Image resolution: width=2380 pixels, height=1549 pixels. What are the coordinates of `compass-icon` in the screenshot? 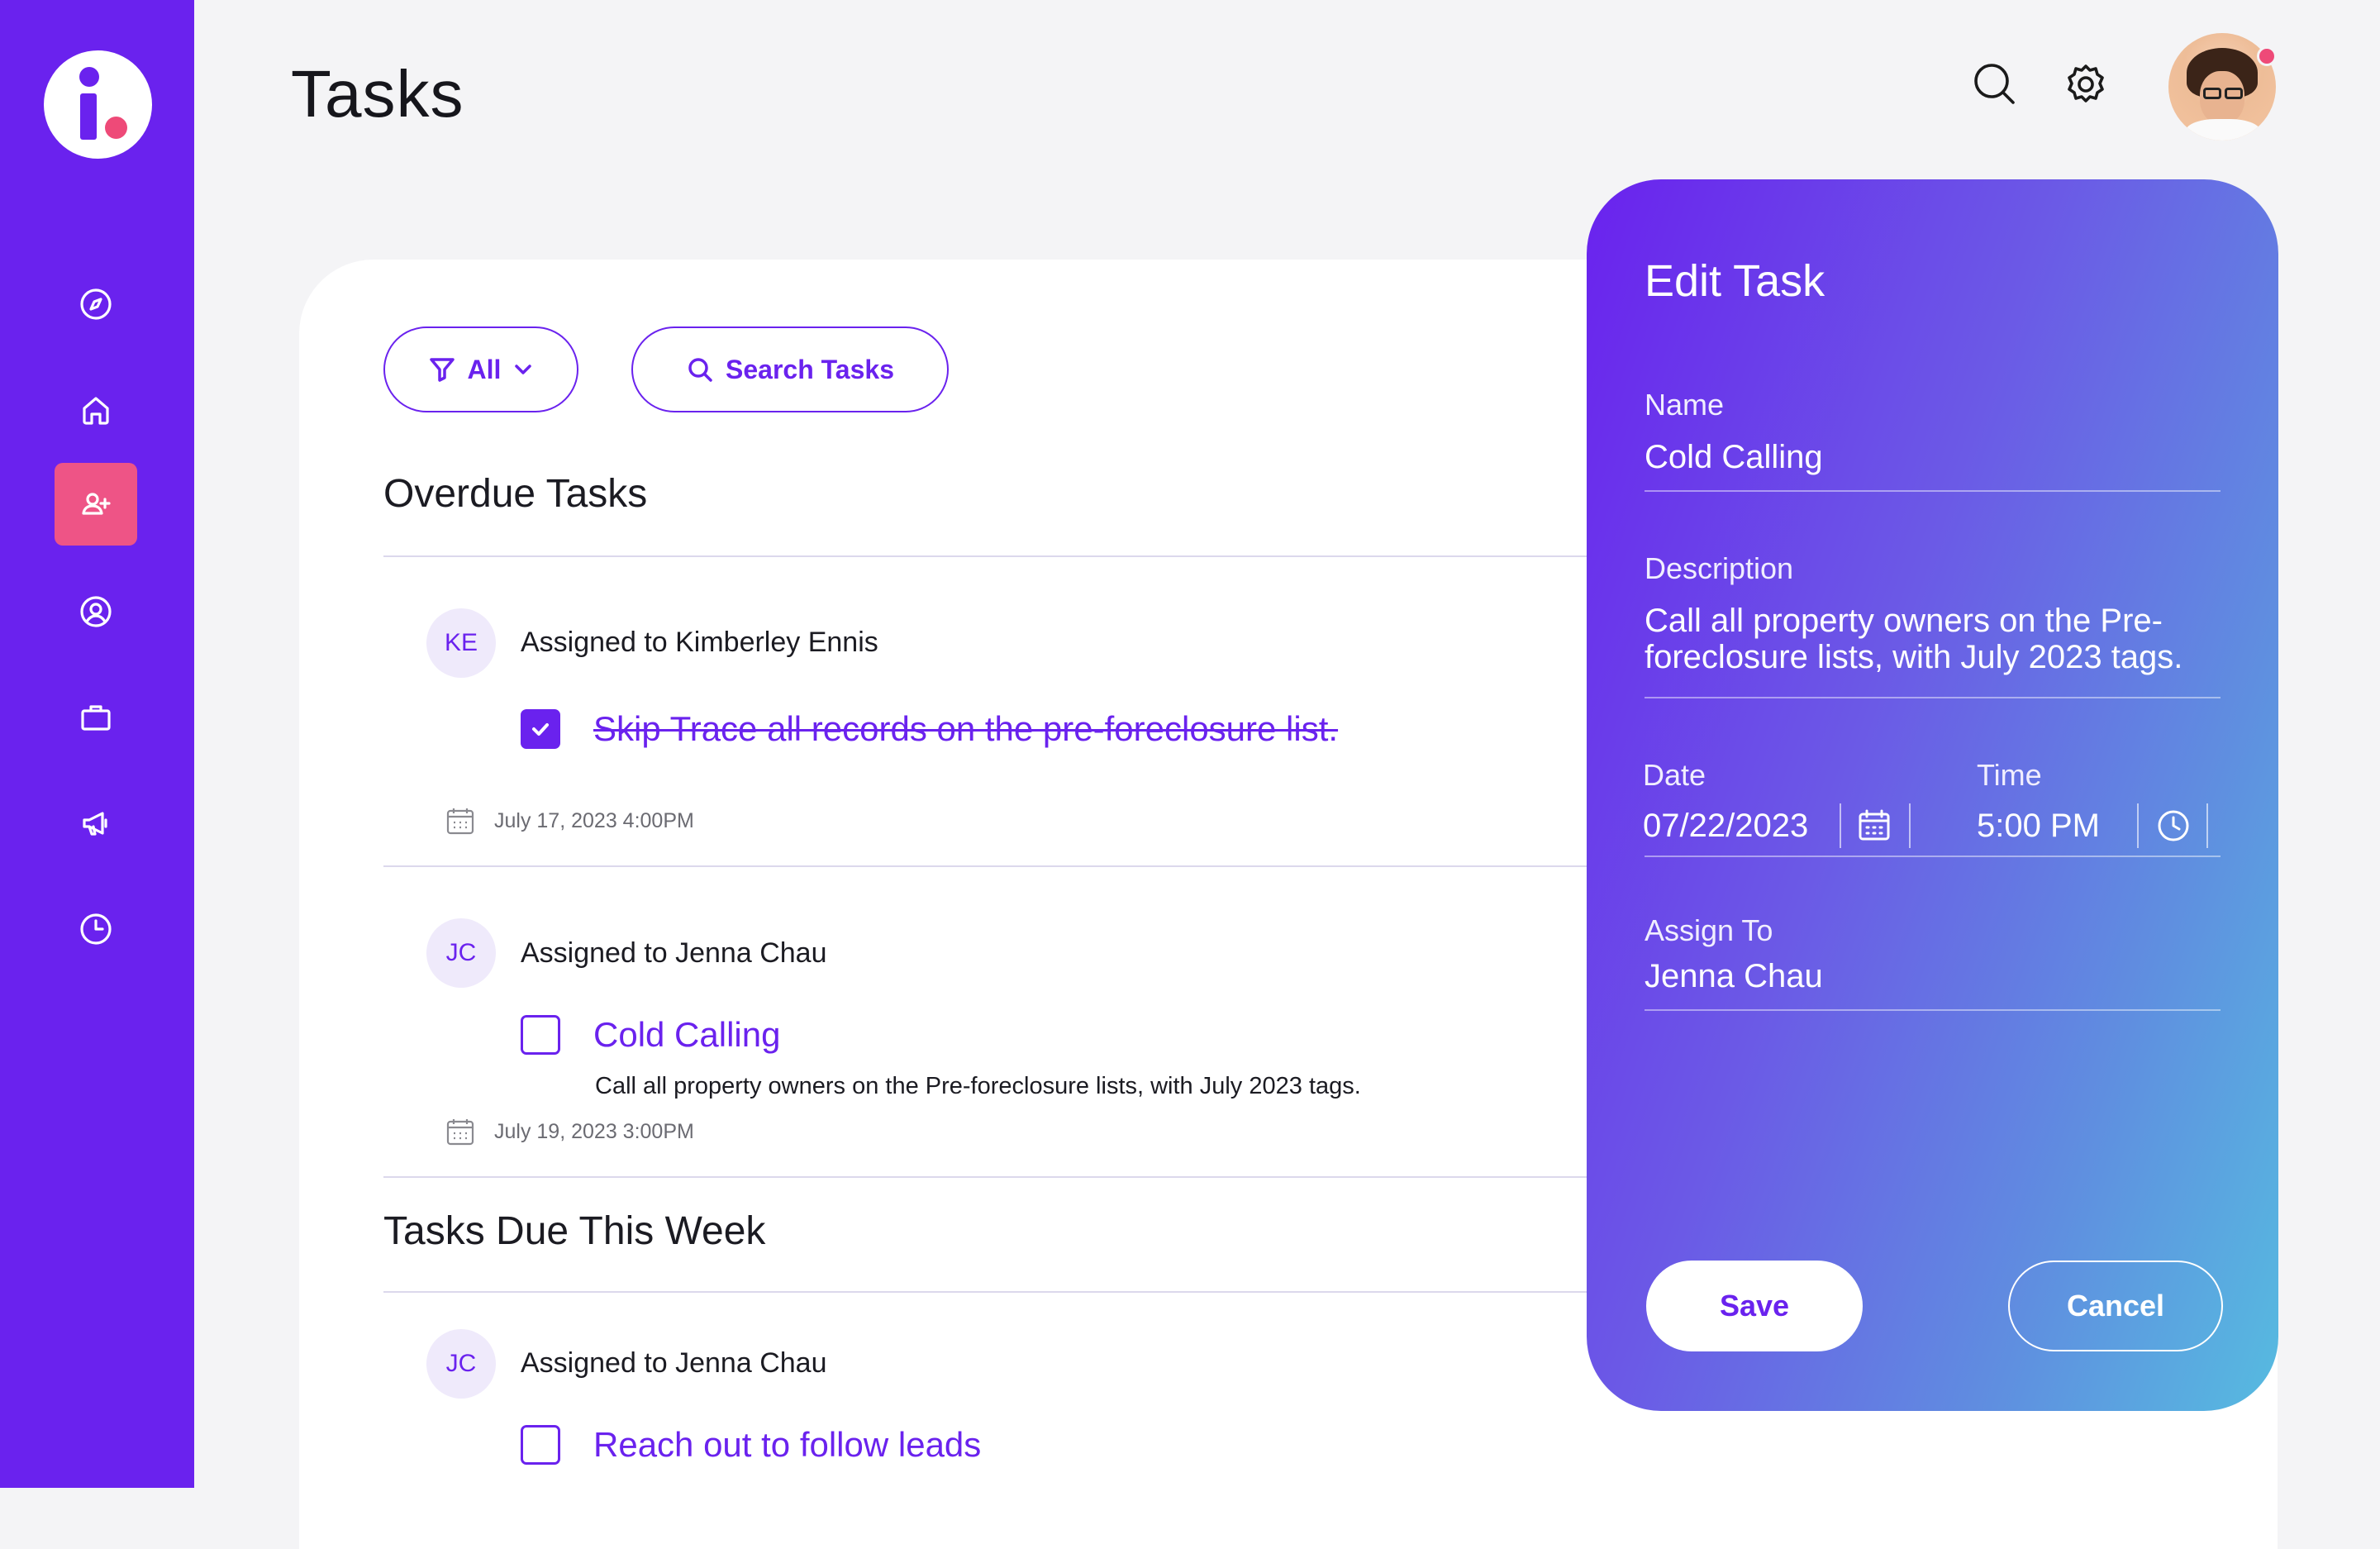 It's located at (96, 304).